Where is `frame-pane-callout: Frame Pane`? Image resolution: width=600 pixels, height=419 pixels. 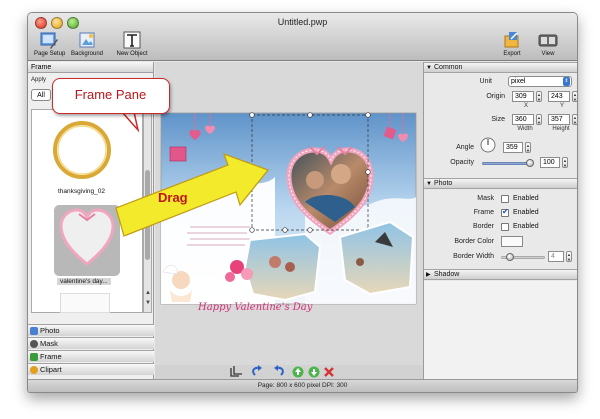 frame-pane-callout: Frame Pane is located at coordinates (111, 96).